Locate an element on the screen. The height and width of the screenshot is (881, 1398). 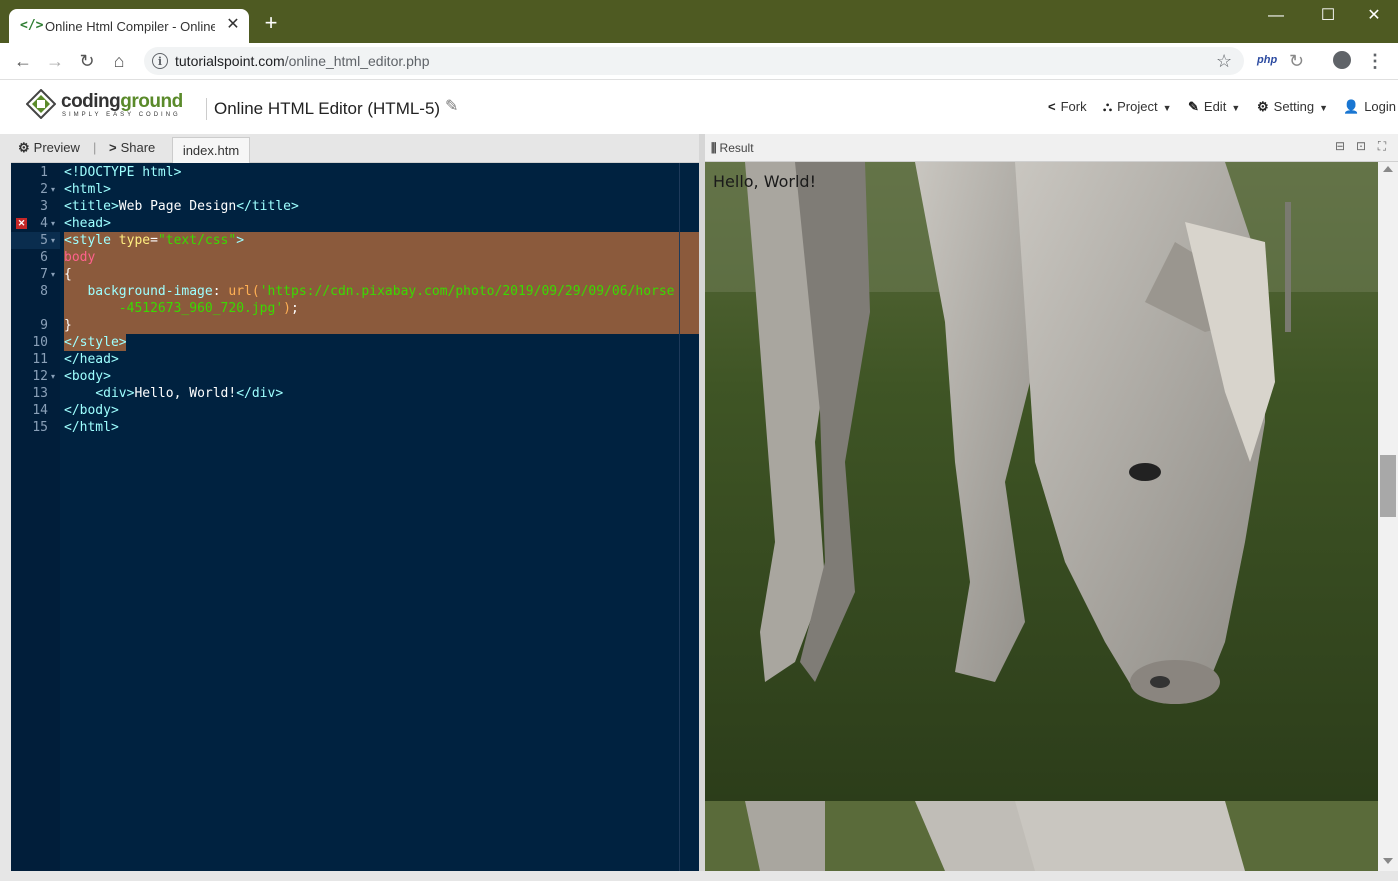
preview-label: Preview is located at coordinates (56, 147).